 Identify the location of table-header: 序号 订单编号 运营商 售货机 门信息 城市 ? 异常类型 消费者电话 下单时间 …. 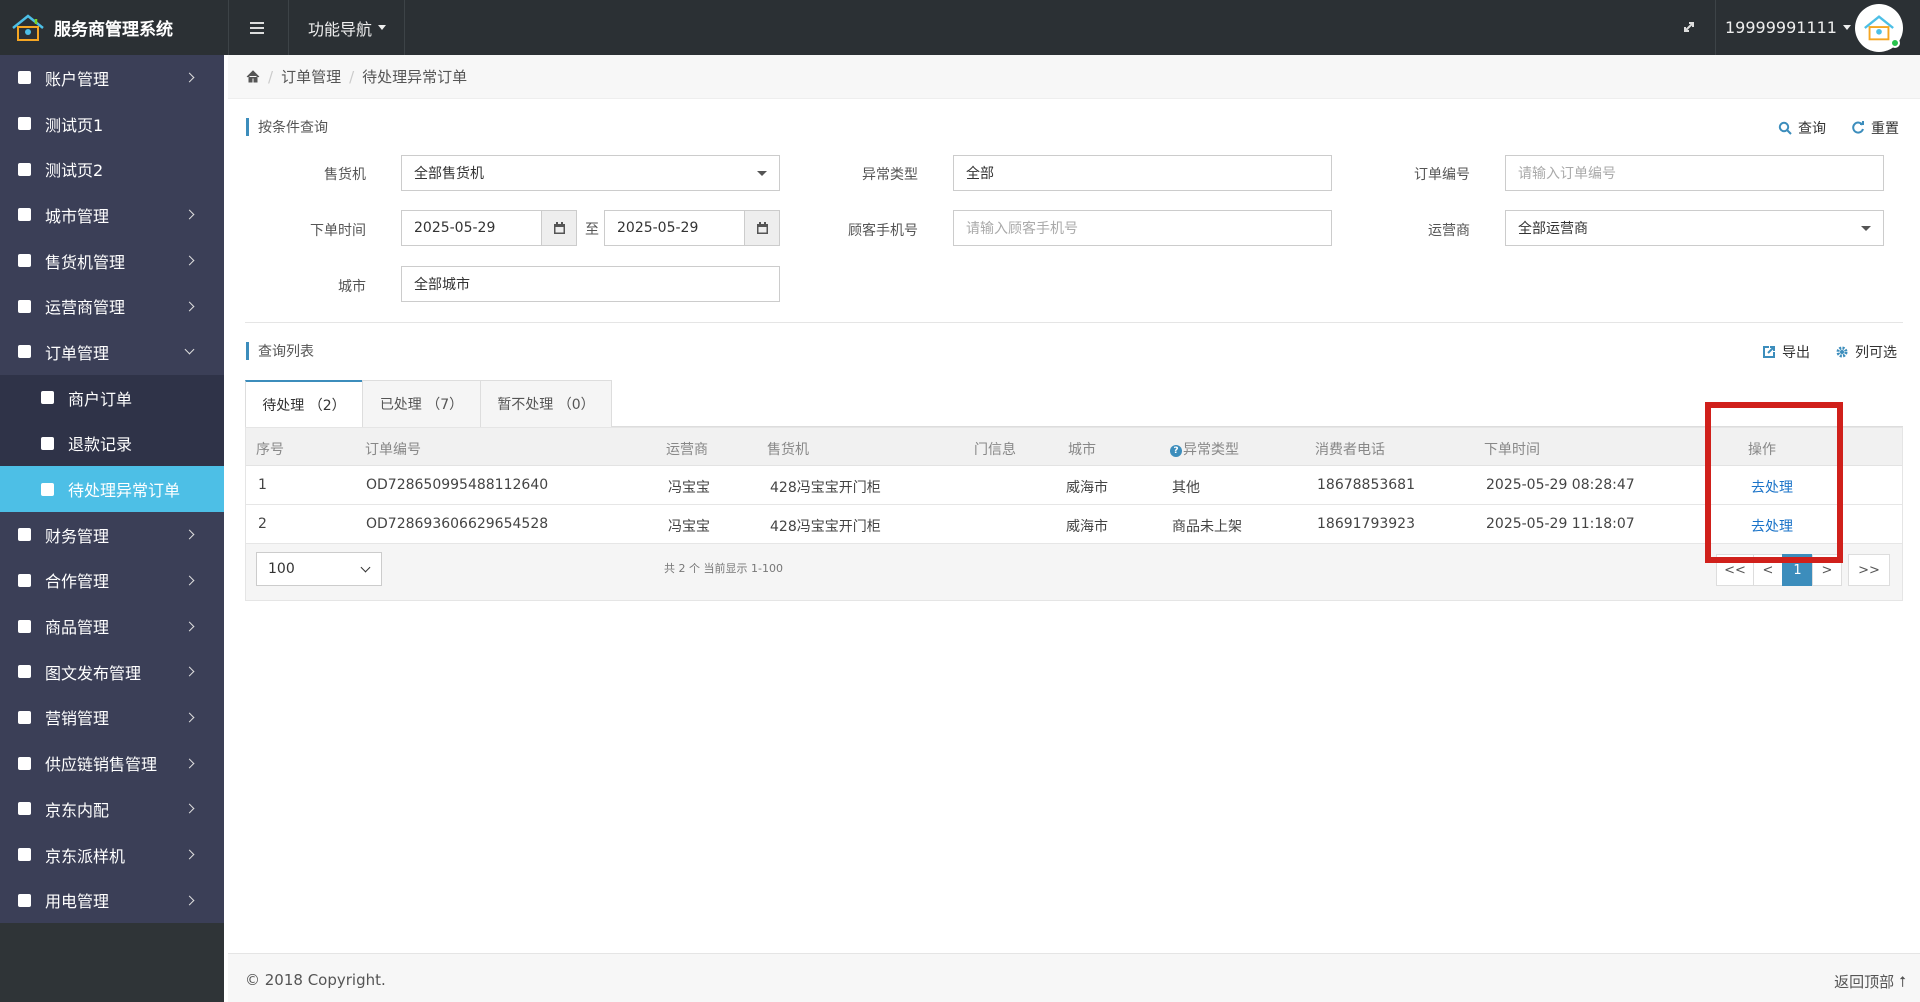
(1074, 447).